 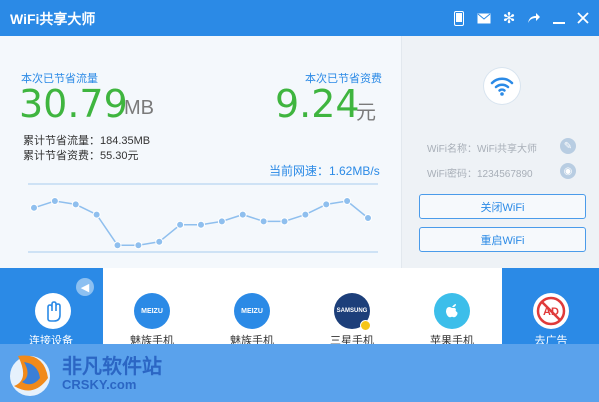 I want to click on total-cost-text: 累计节省资费：55.30元, so click(x=81, y=156).